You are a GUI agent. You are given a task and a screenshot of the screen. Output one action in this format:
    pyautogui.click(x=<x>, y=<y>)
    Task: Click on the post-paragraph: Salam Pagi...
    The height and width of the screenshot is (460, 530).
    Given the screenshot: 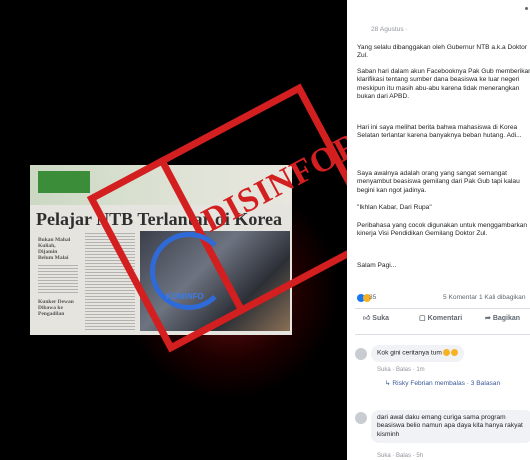 What is the action you would take?
    pyautogui.click(x=377, y=265)
    